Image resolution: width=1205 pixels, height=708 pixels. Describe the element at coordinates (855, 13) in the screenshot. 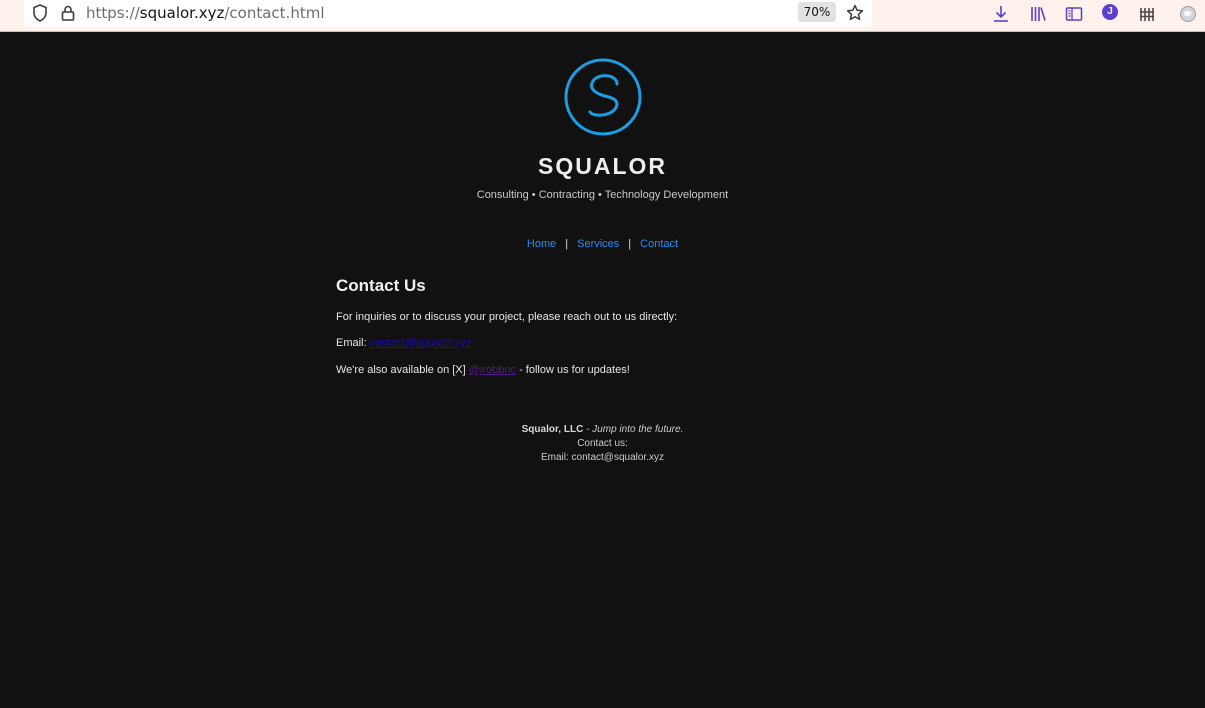

I see `star-icon` at that location.